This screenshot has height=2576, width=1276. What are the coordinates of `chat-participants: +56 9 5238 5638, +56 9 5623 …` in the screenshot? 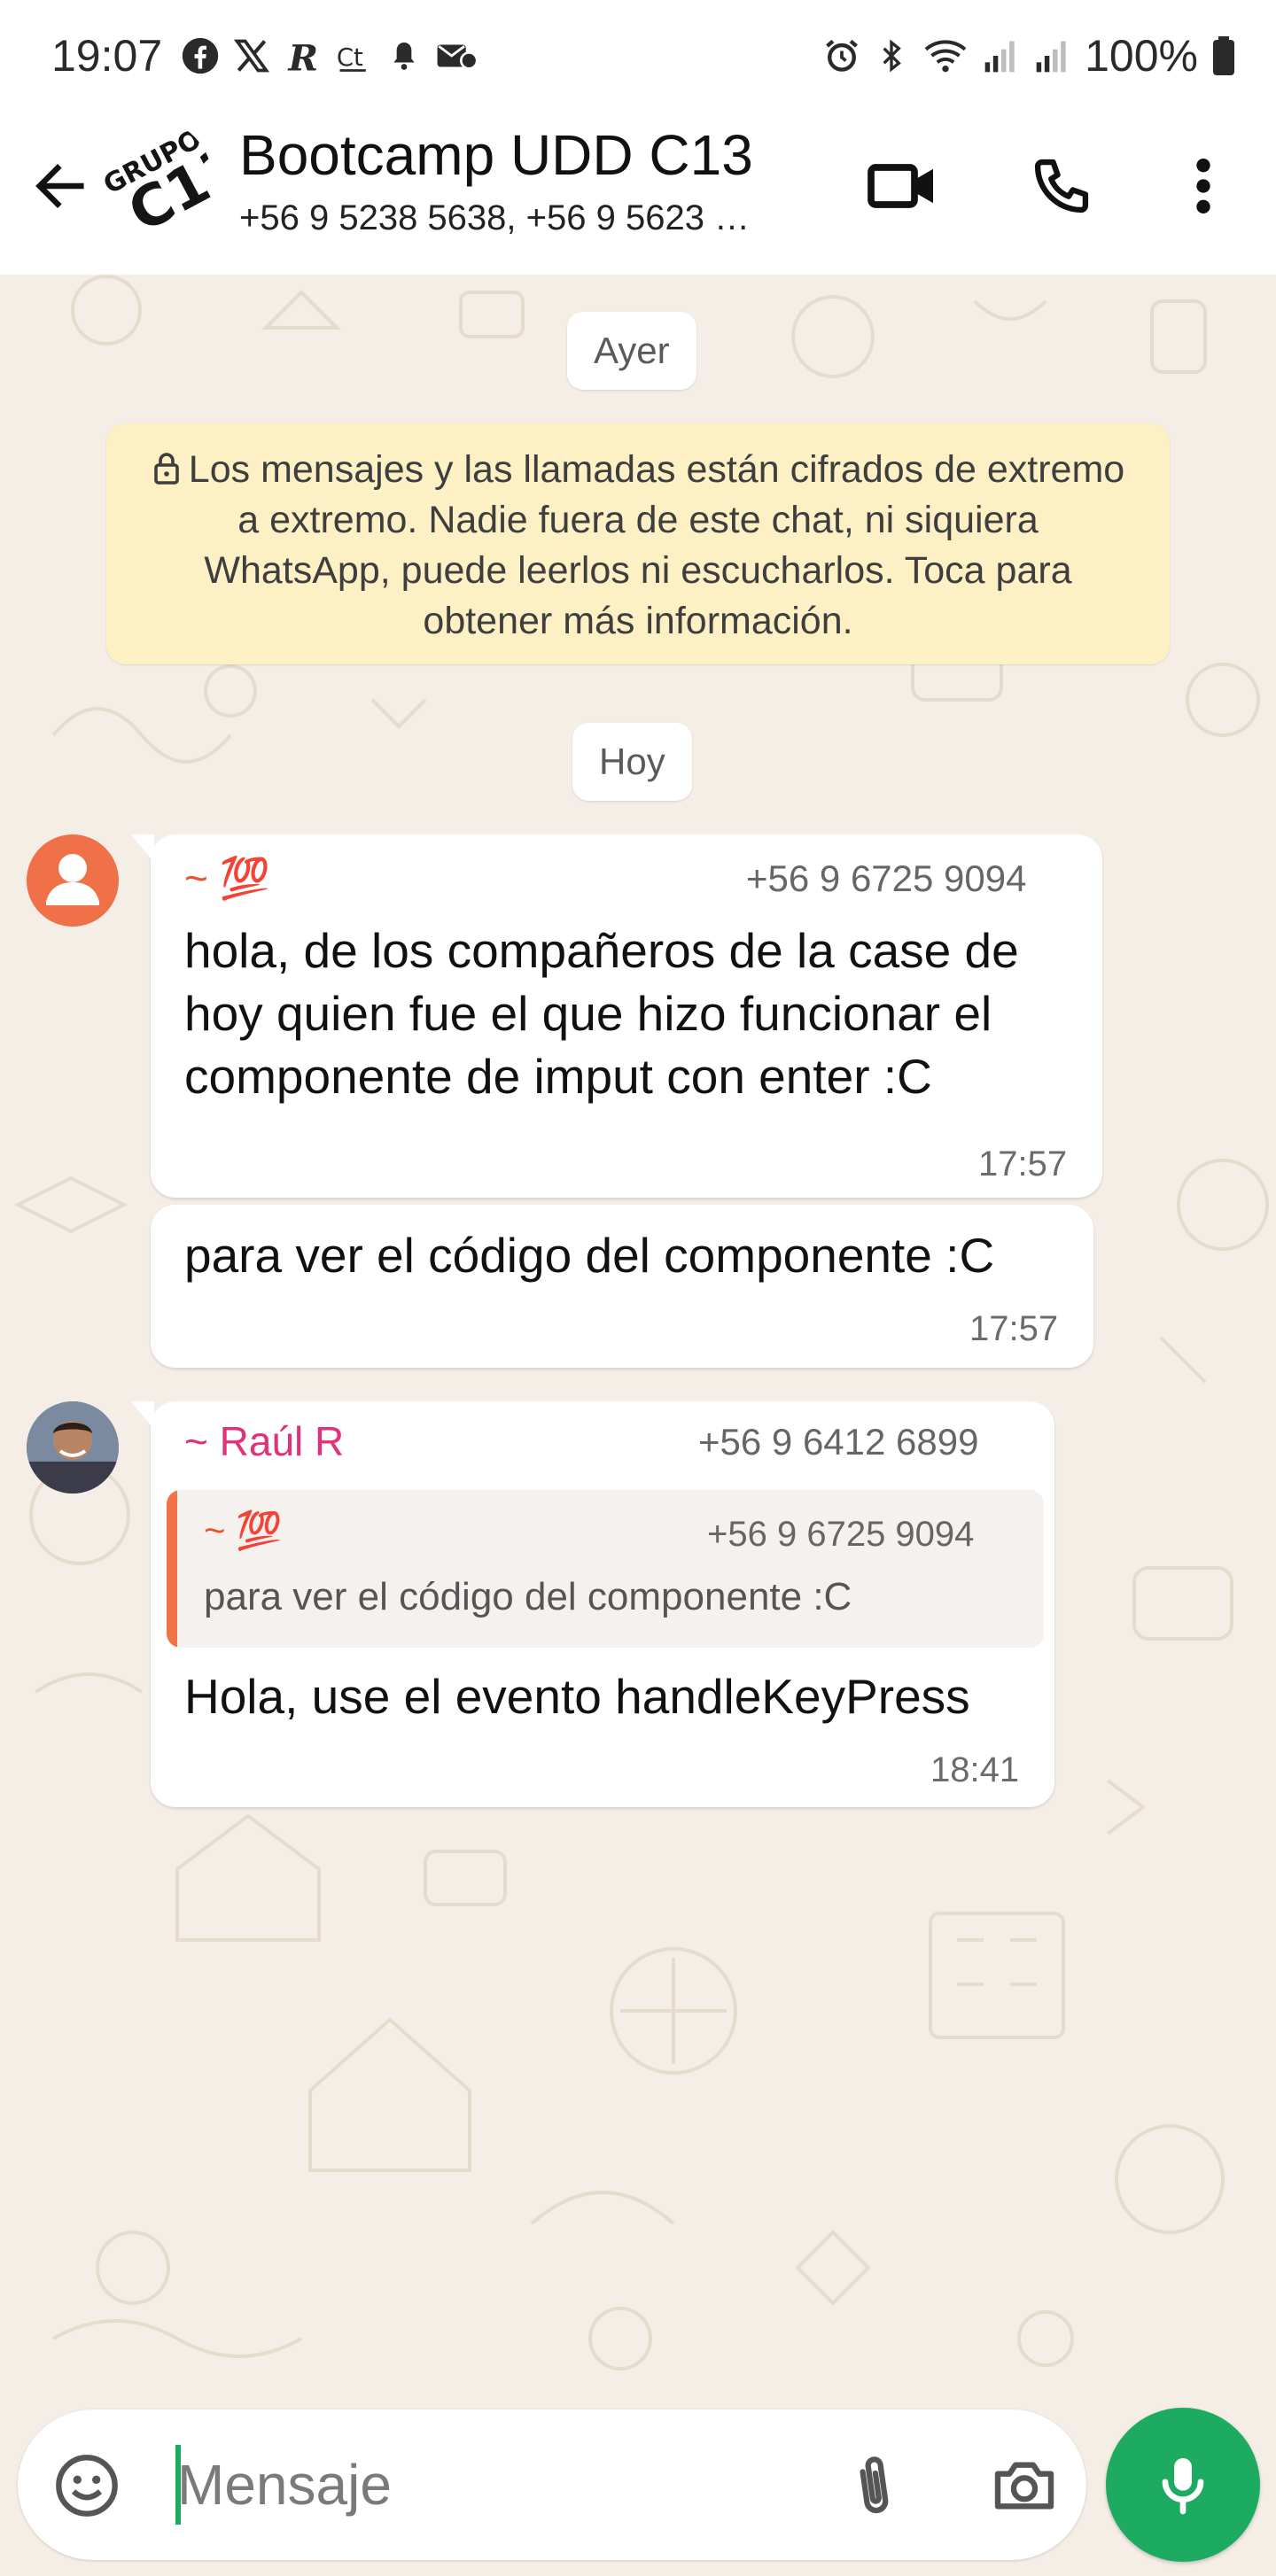 It's located at (522, 218).